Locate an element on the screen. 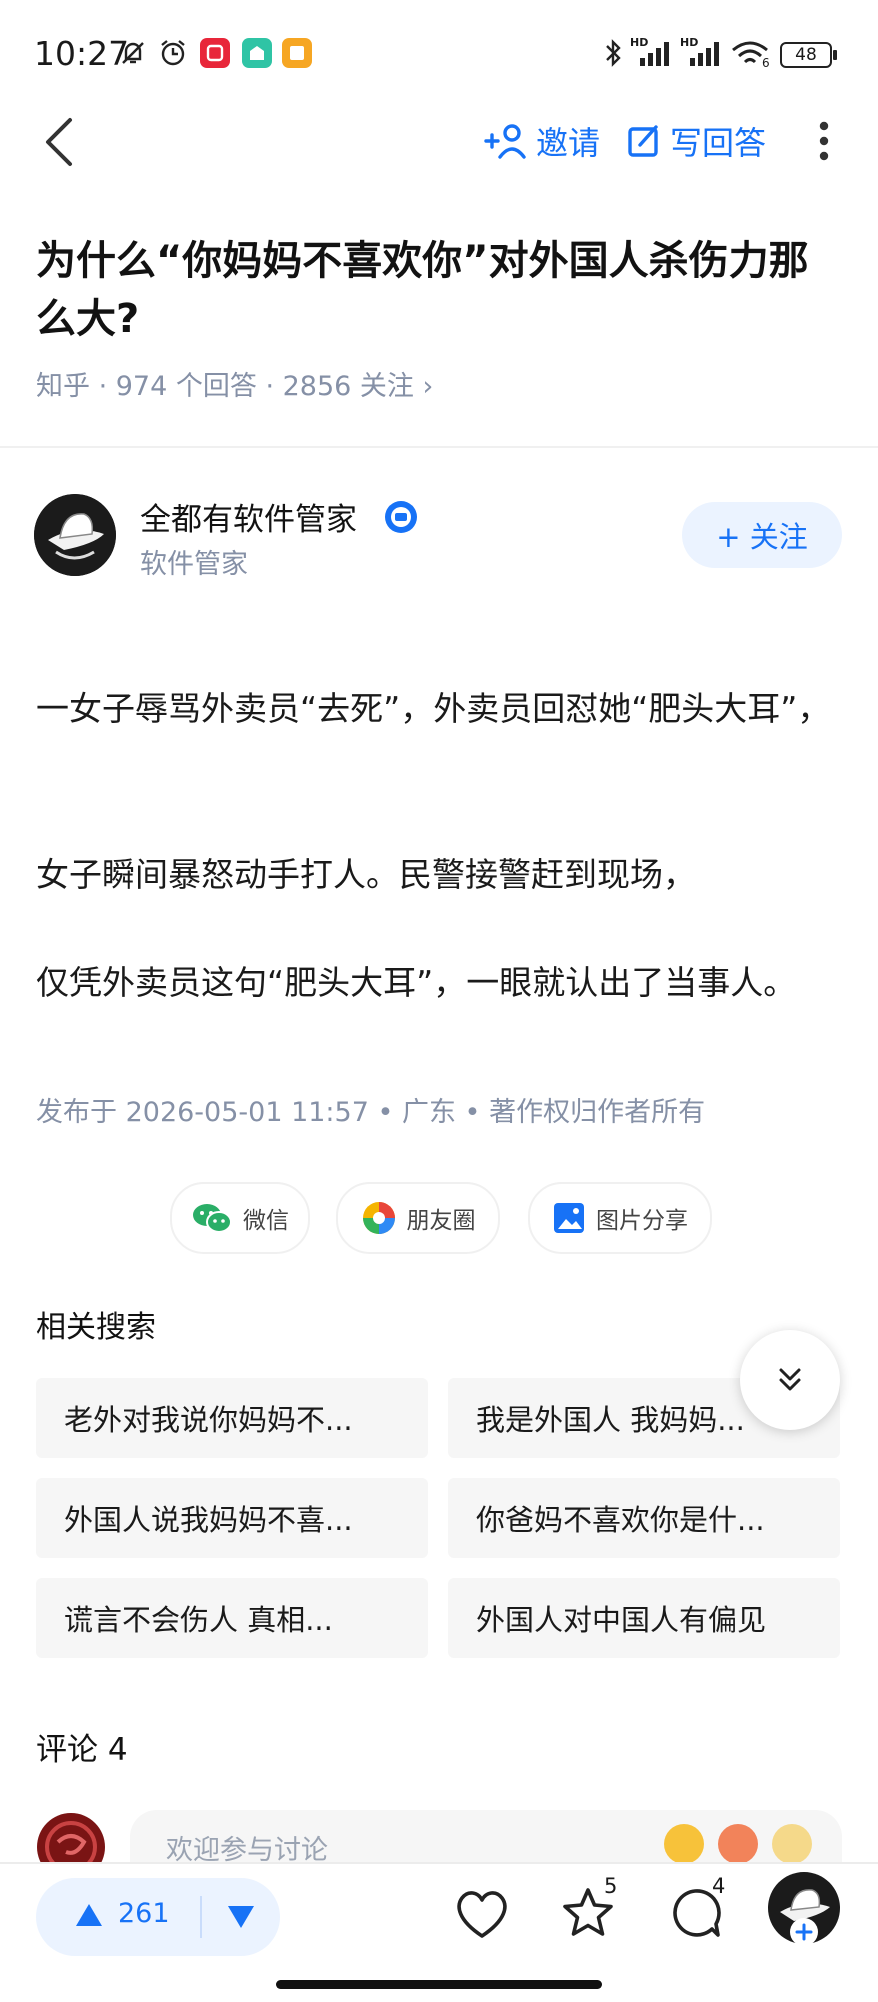  status-time: 10:27 is located at coordinates (82, 53).